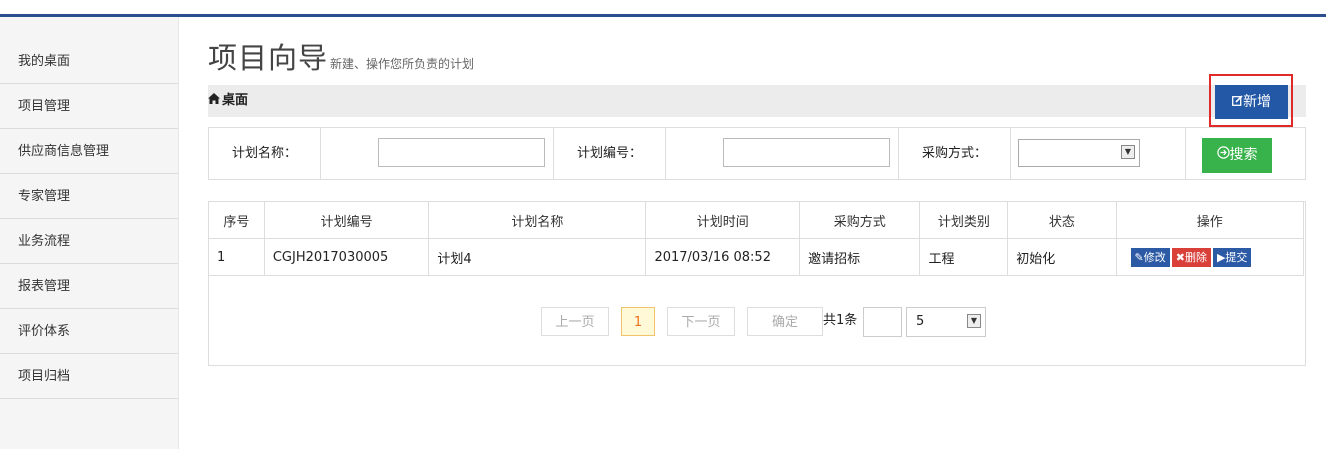 The width and height of the screenshot is (1326, 449). I want to click on edit-button-label: 修改, so click(1154, 257).